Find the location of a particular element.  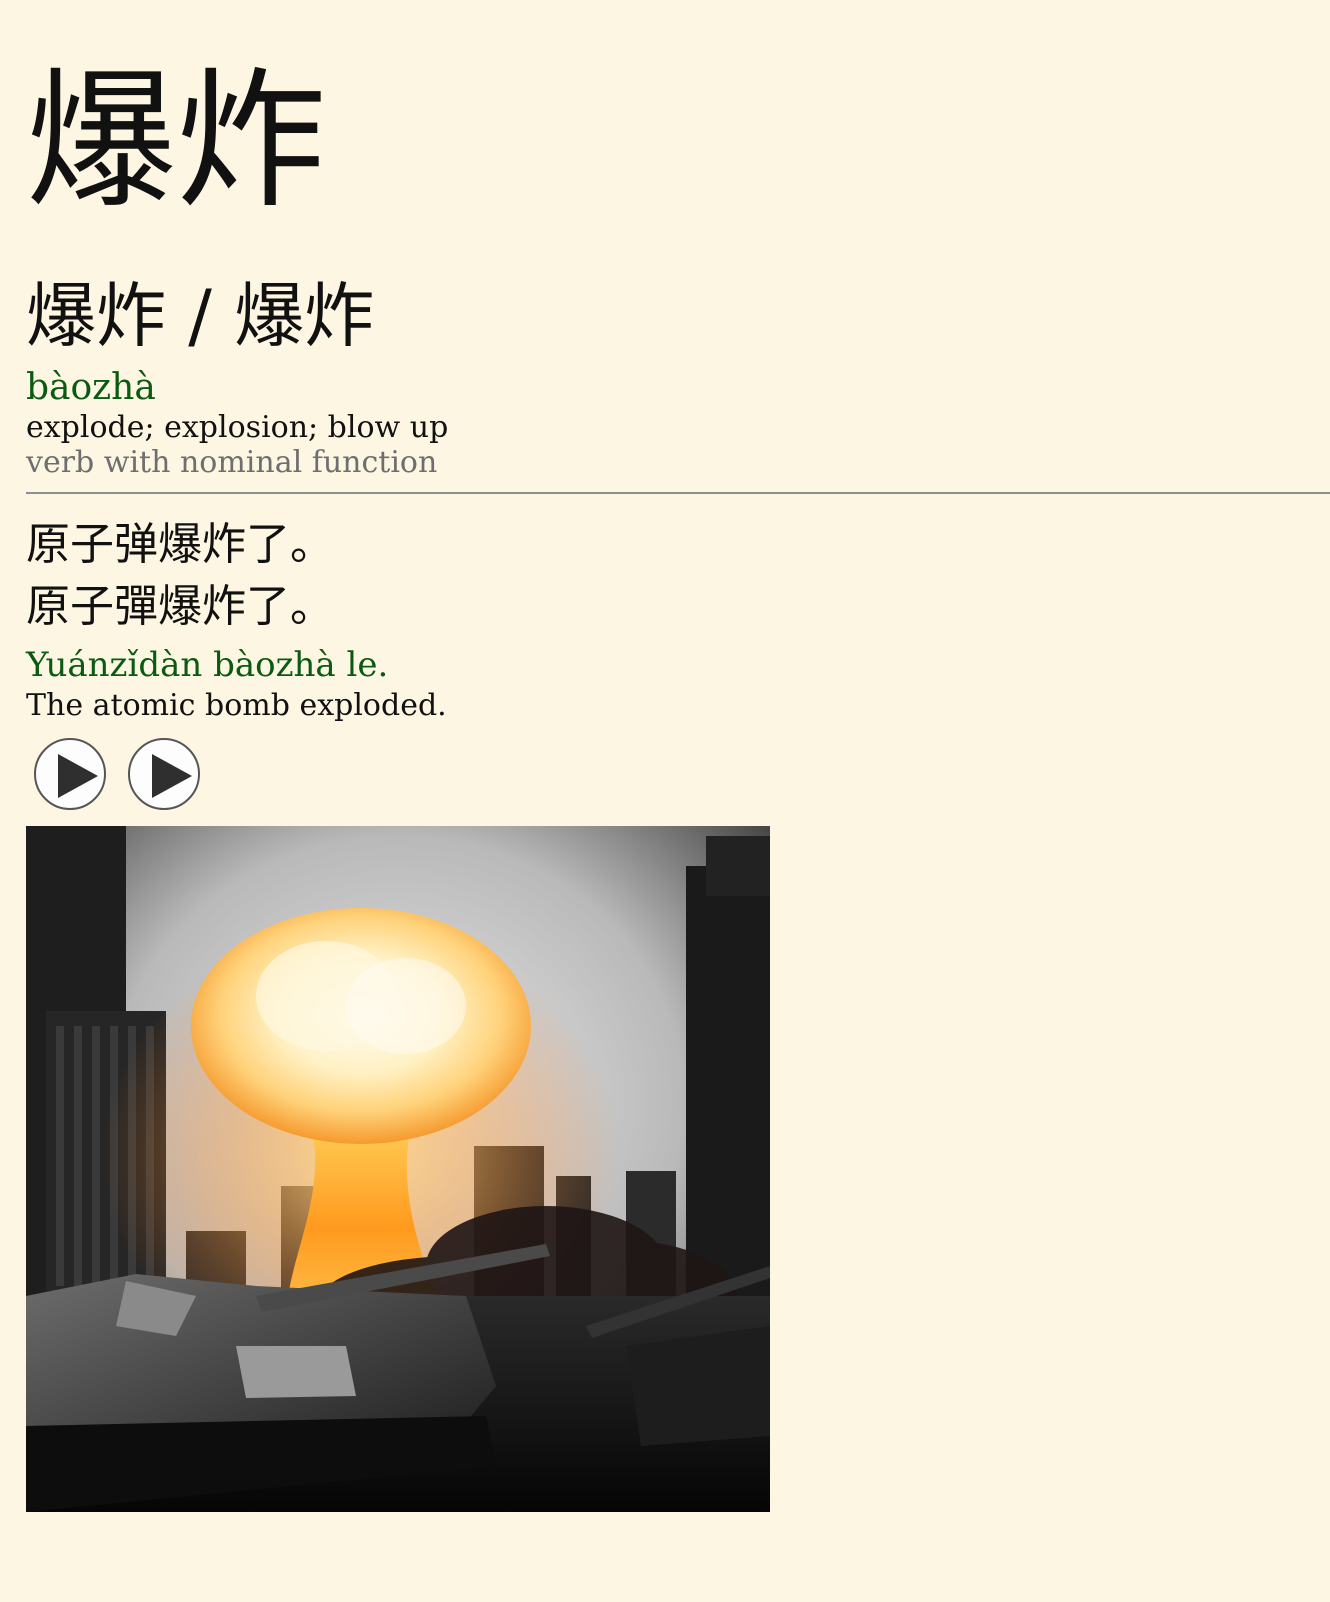

headword: 爆炸 is located at coordinates (176, 142).